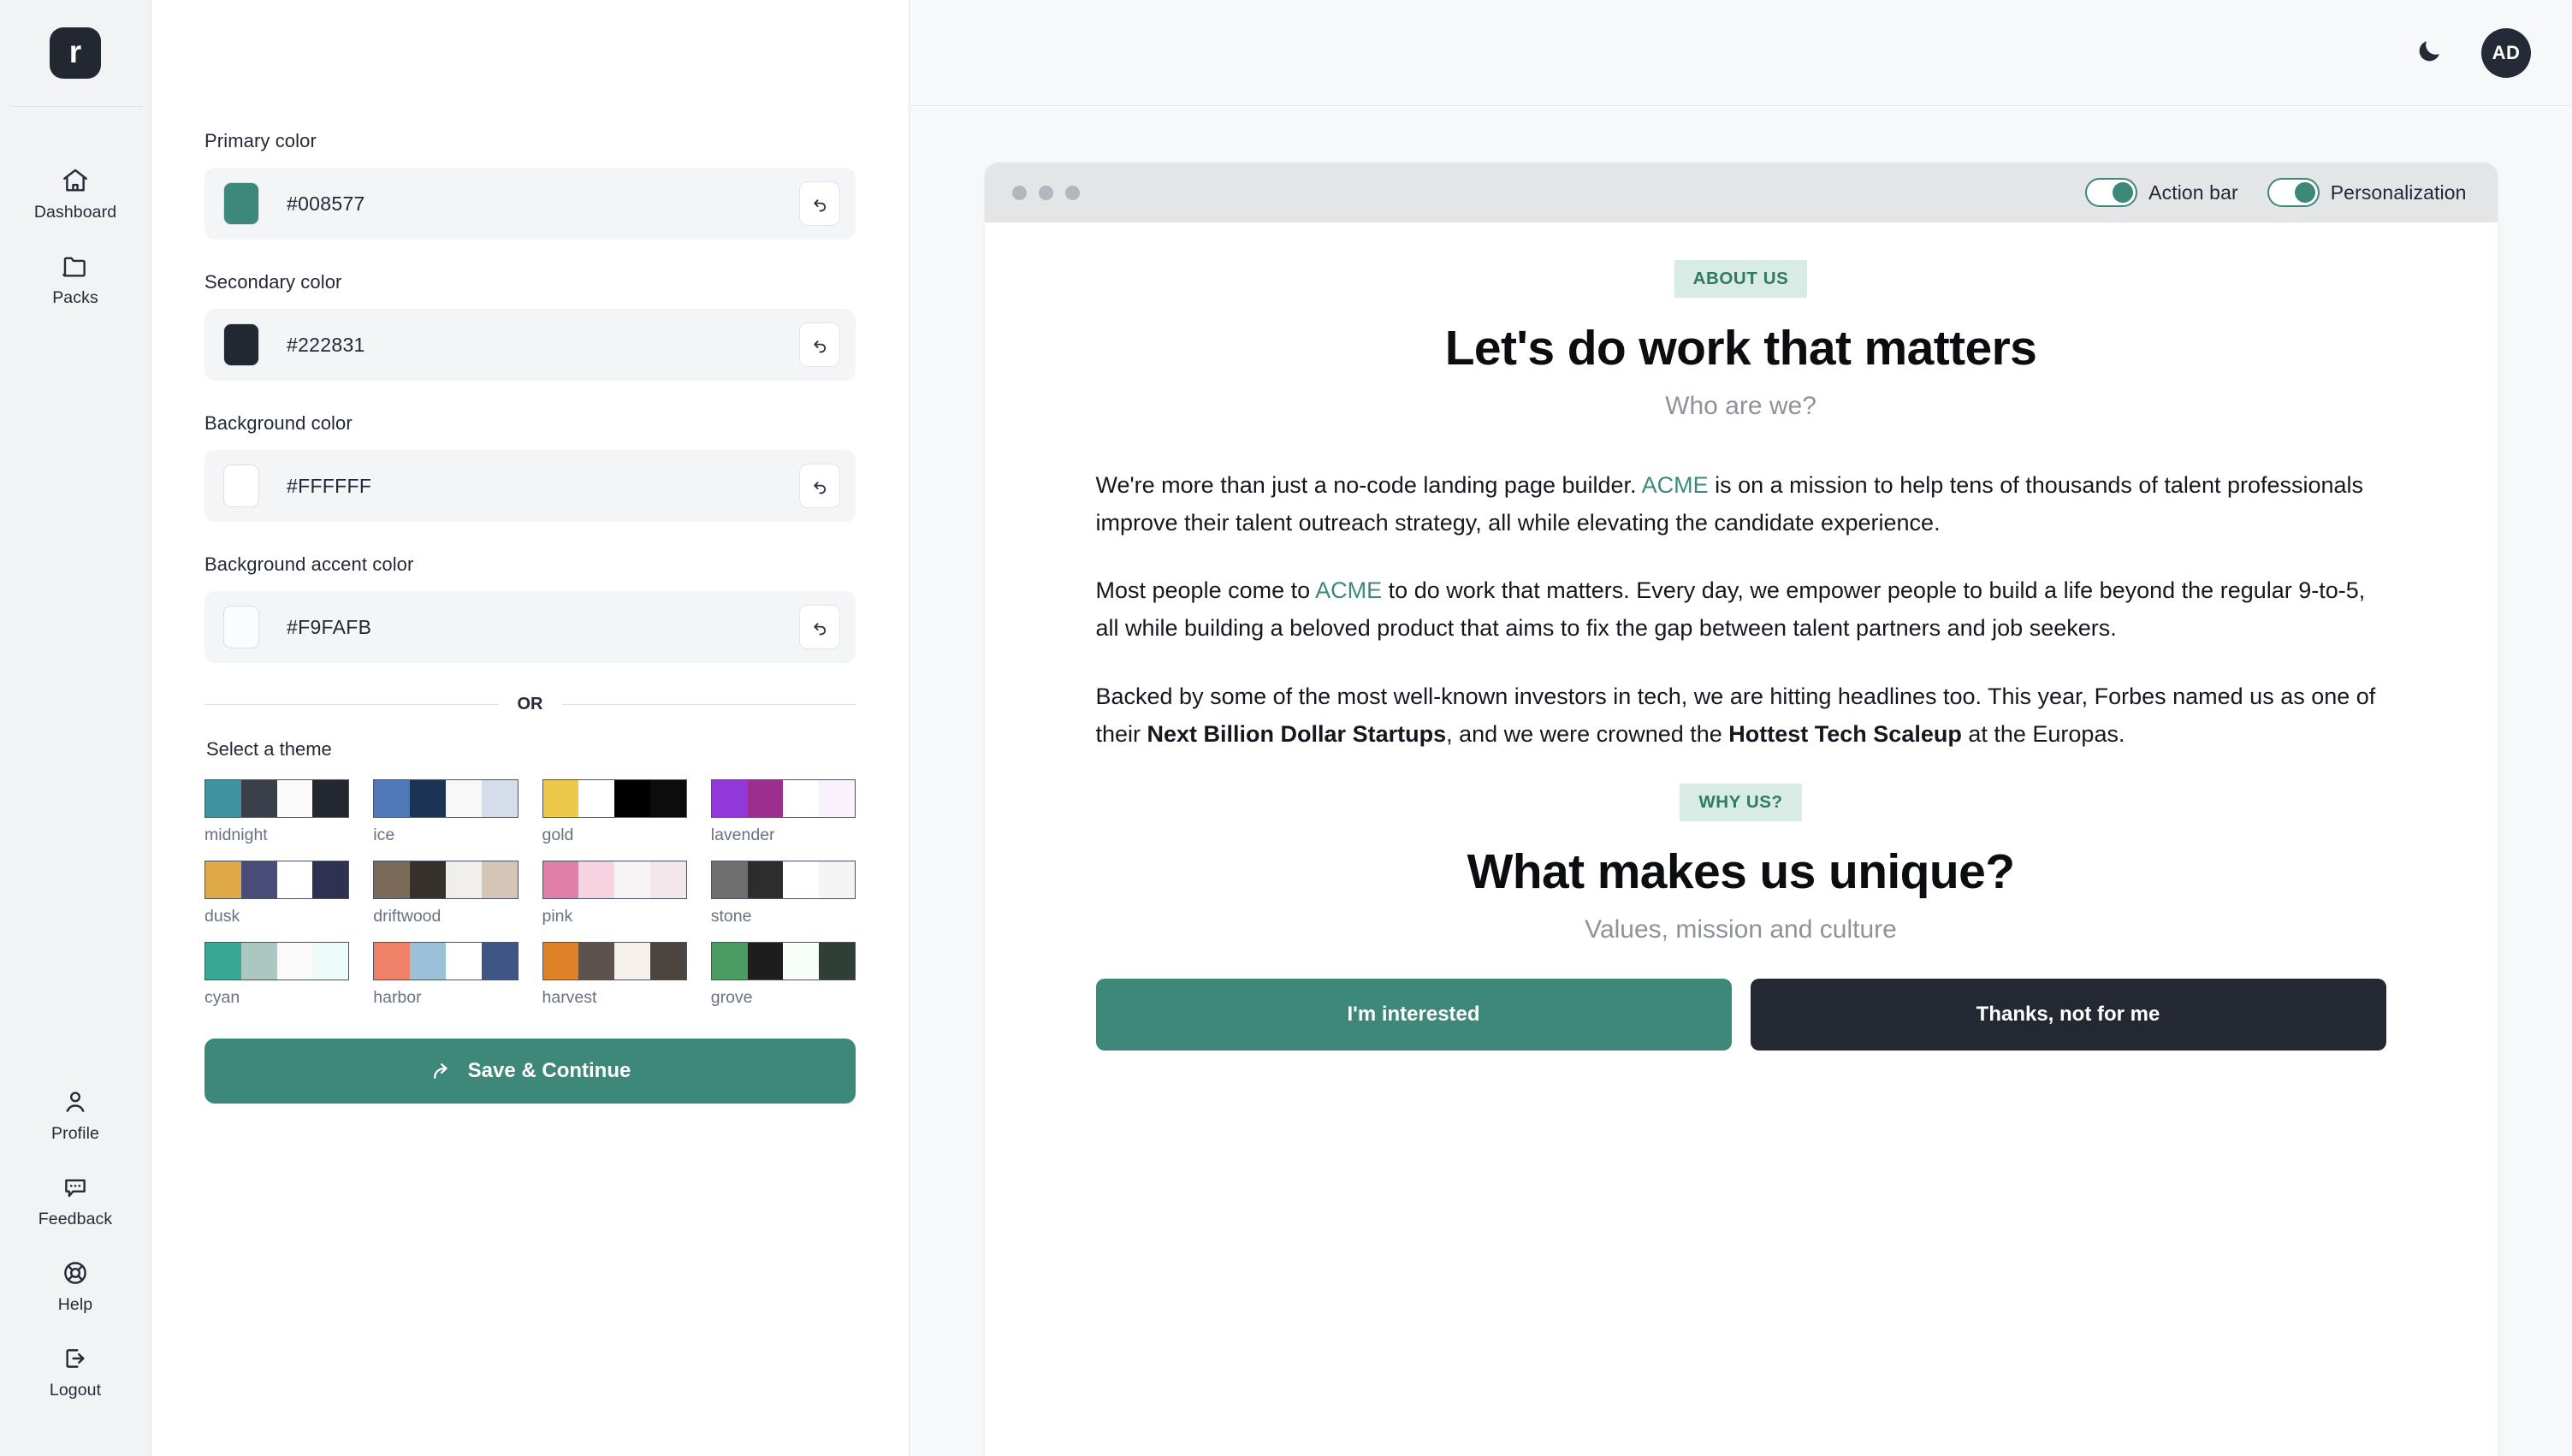 The image size is (2572, 1456). I want to click on theme-option-pink: pink, so click(614, 893).